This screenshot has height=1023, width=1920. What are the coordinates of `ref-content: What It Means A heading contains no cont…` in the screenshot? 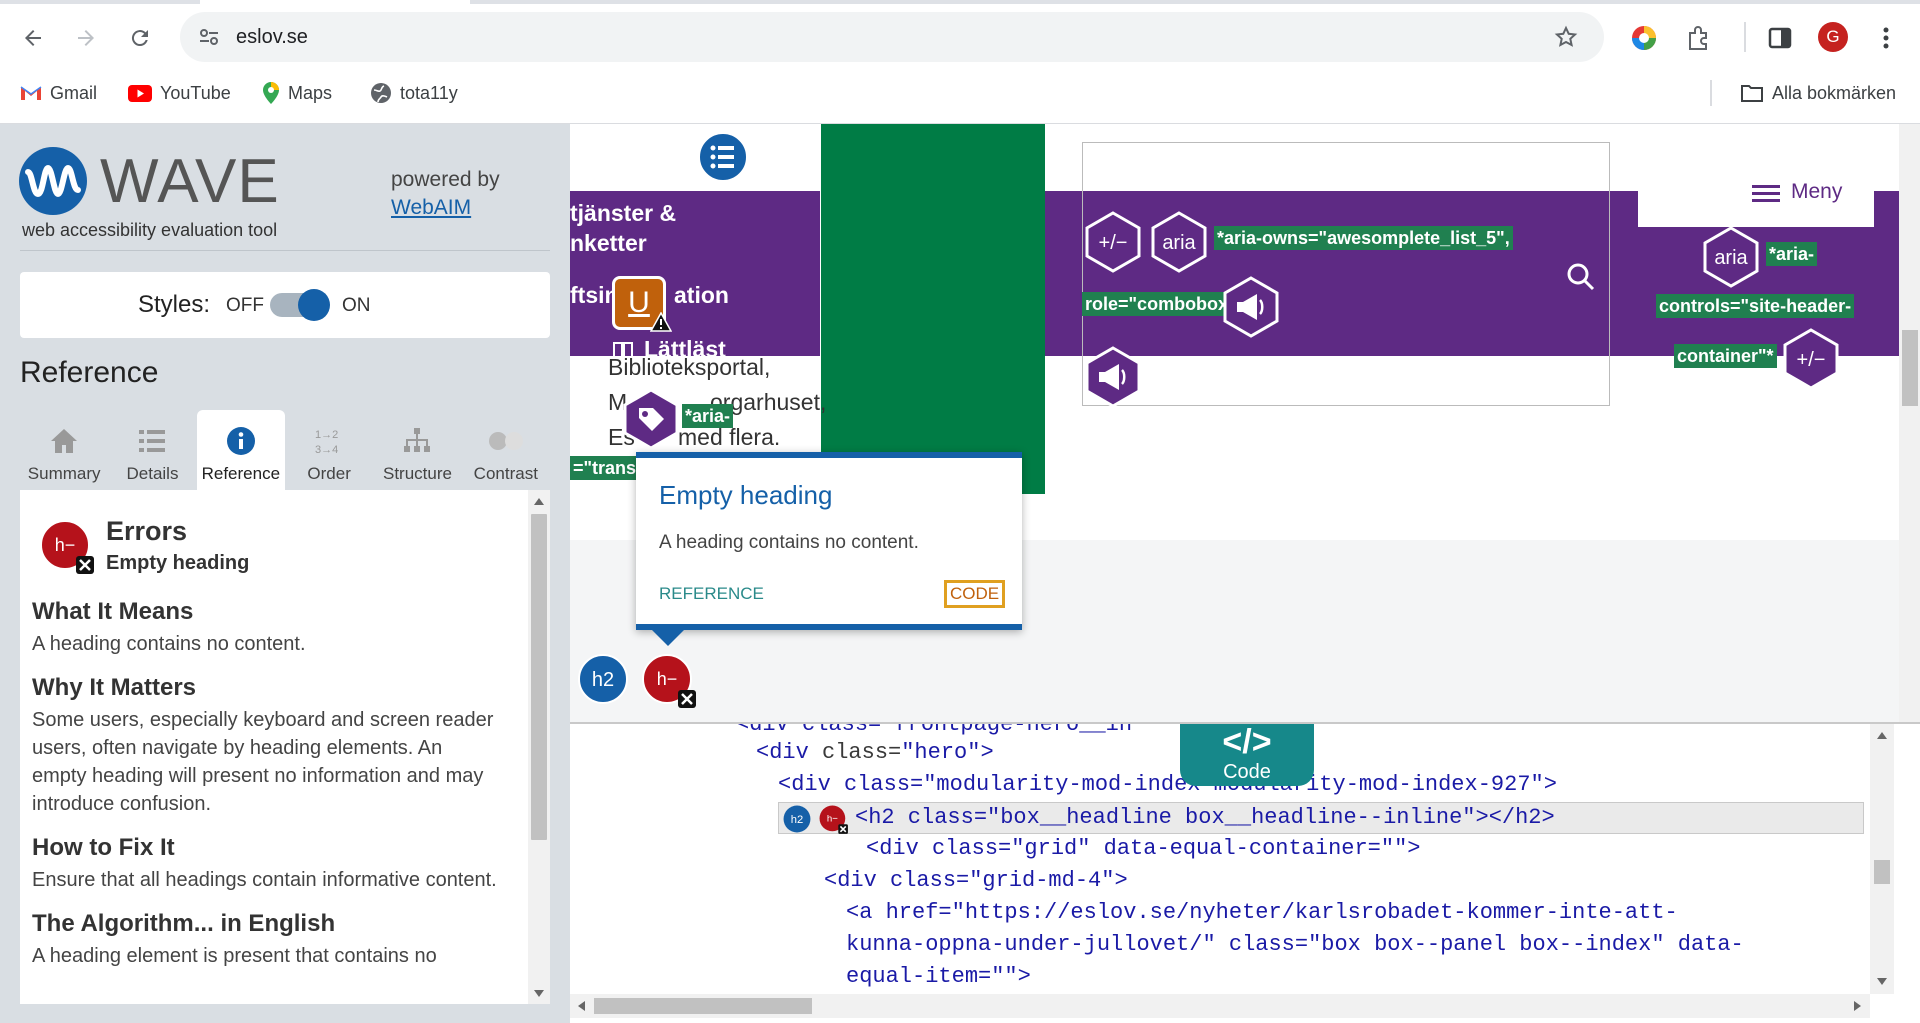 It's located at (267, 784).